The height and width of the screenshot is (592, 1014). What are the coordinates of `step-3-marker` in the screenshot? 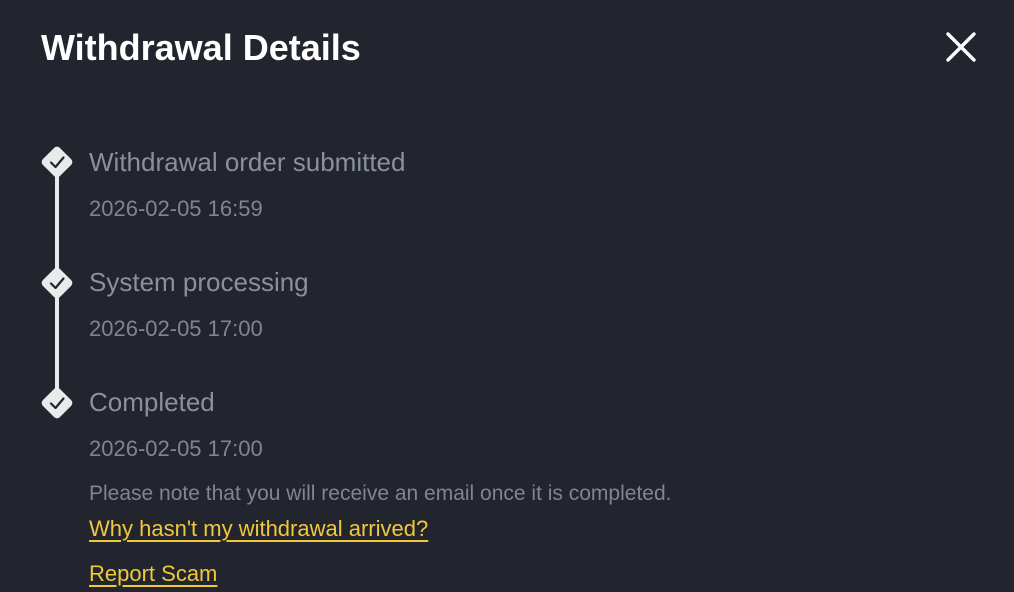 It's located at (57, 403).